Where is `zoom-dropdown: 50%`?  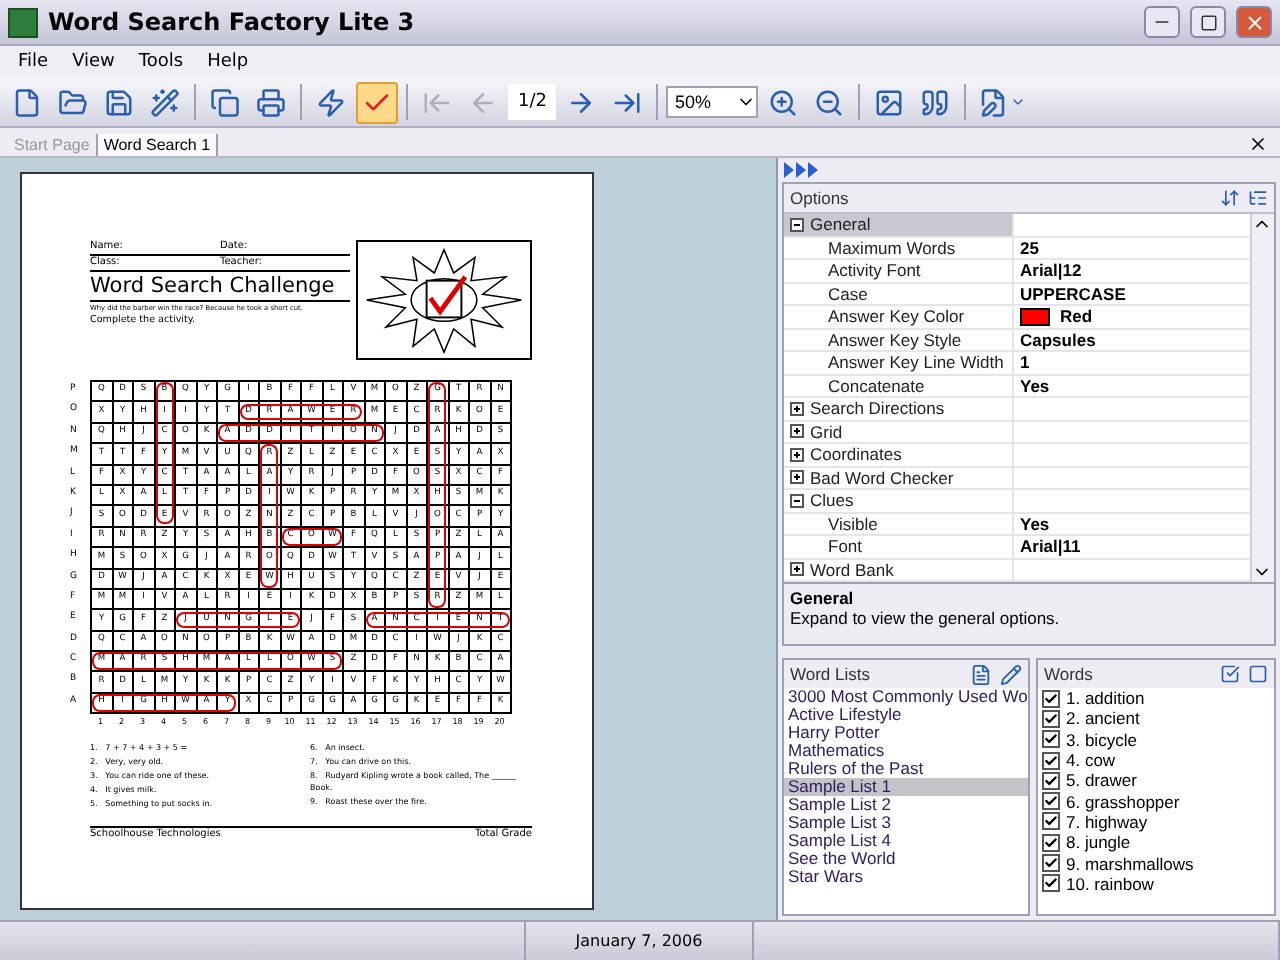 zoom-dropdown: 50% is located at coordinates (712, 102).